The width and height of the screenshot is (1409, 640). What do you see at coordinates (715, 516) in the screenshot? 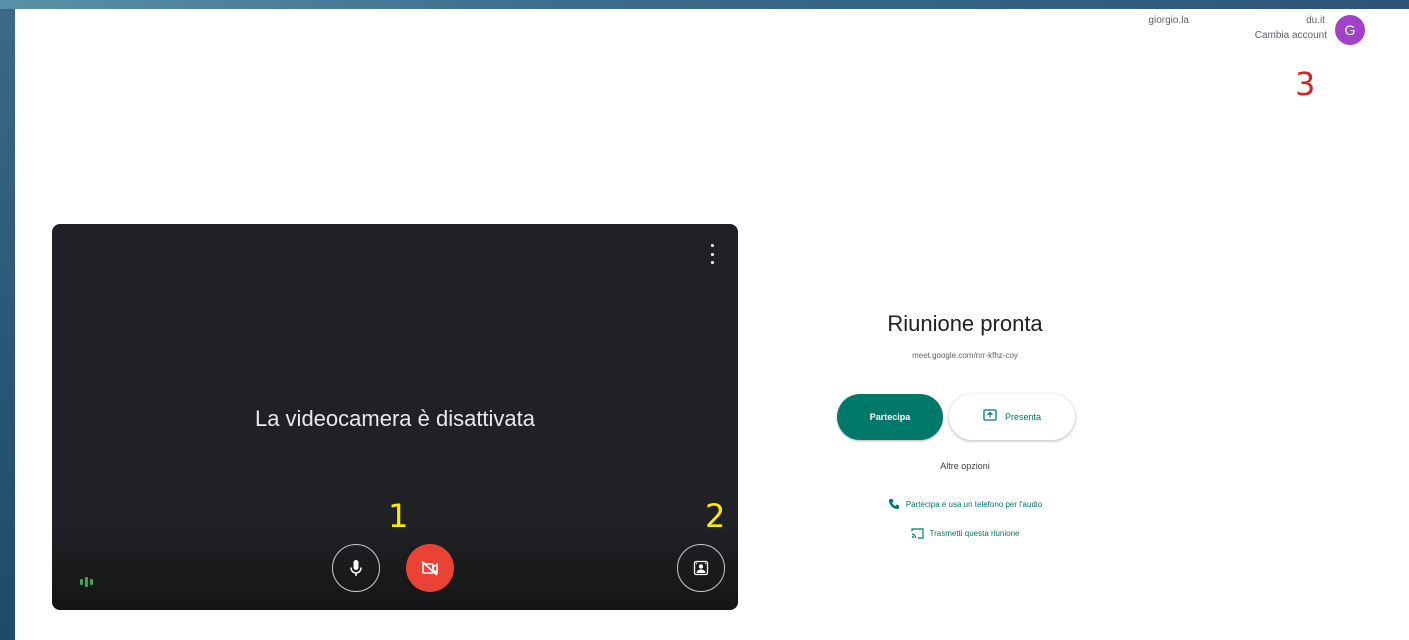
I see `annotation-marker-2: 2` at bounding box center [715, 516].